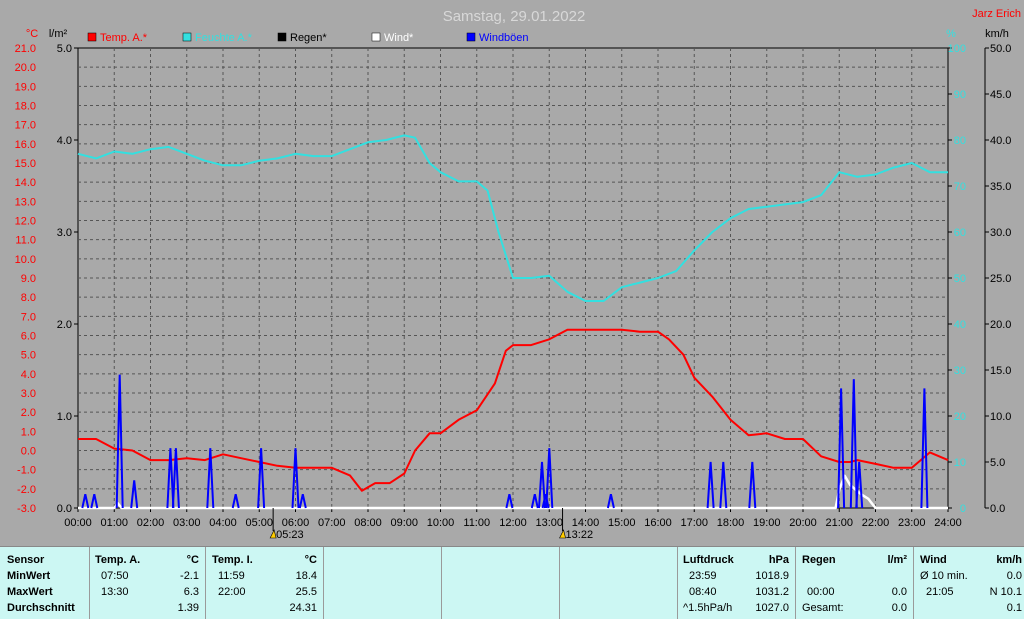 The width and height of the screenshot is (1024, 619). I want to click on pressure-min-value: 1018.9, so click(772, 576).